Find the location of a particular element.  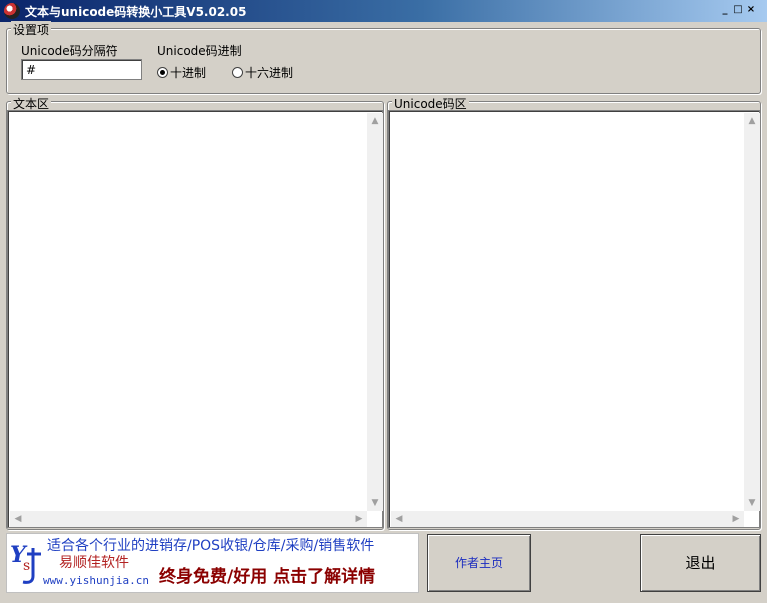

unicode-vertical-scrollbar: ▲ ▼ is located at coordinates (752, 312).